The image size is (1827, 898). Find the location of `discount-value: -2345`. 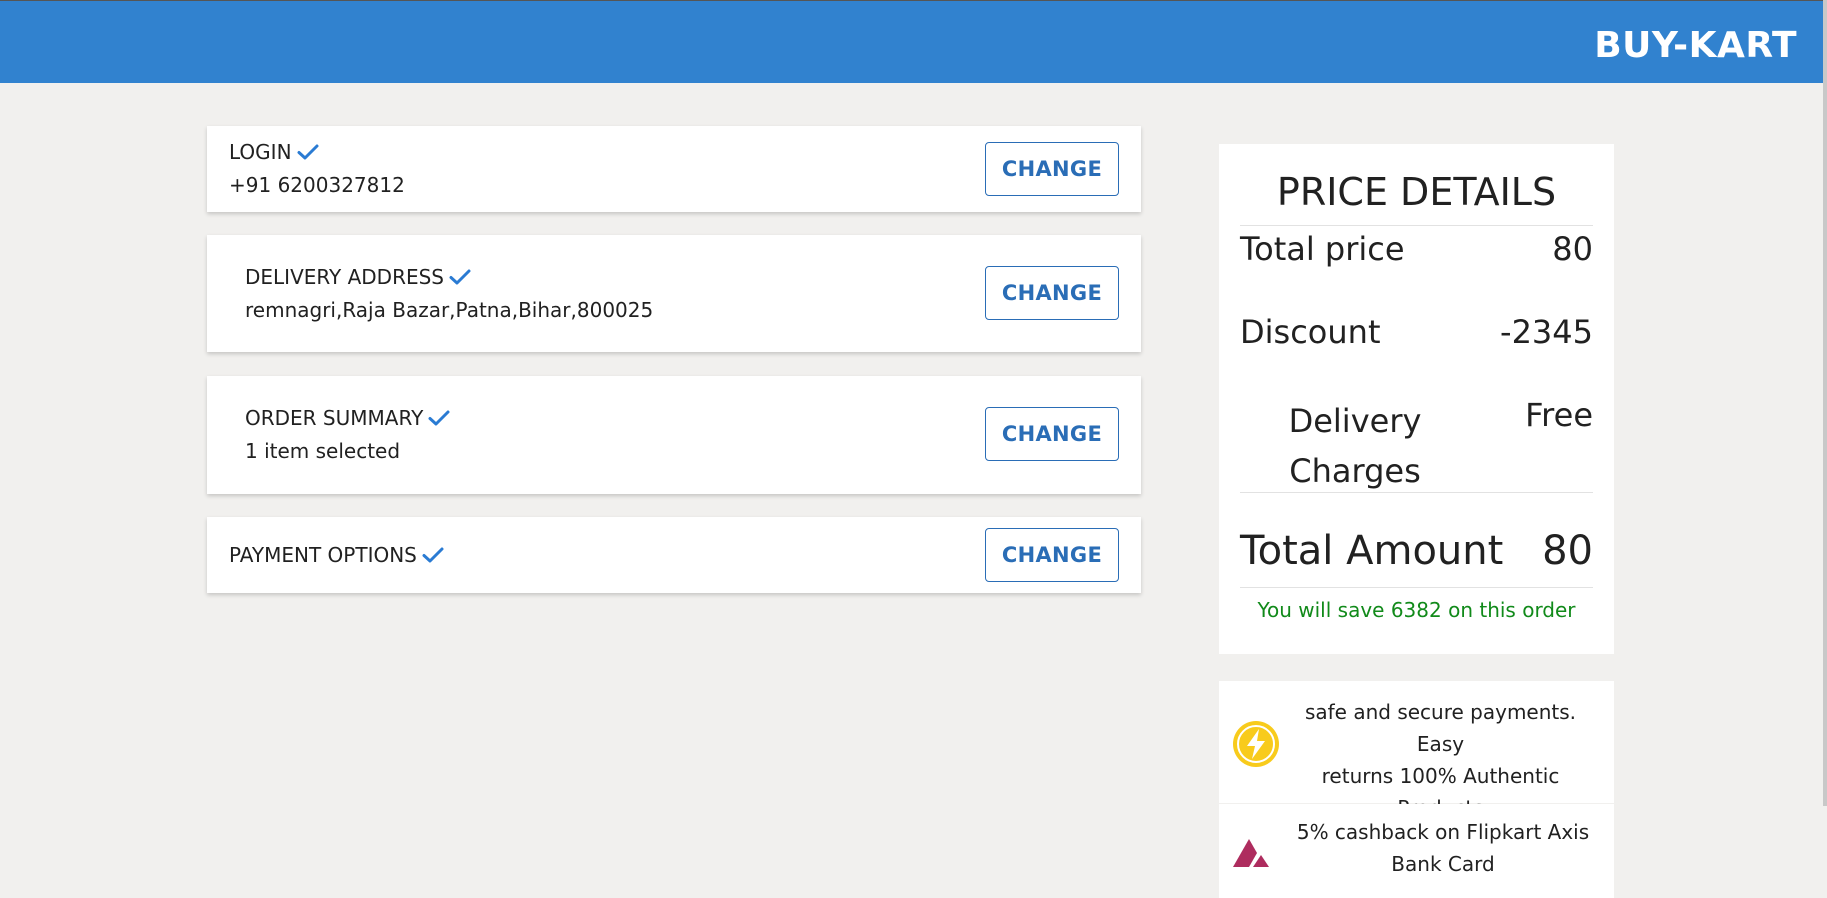

discount-value: -2345 is located at coordinates (1546, 332).